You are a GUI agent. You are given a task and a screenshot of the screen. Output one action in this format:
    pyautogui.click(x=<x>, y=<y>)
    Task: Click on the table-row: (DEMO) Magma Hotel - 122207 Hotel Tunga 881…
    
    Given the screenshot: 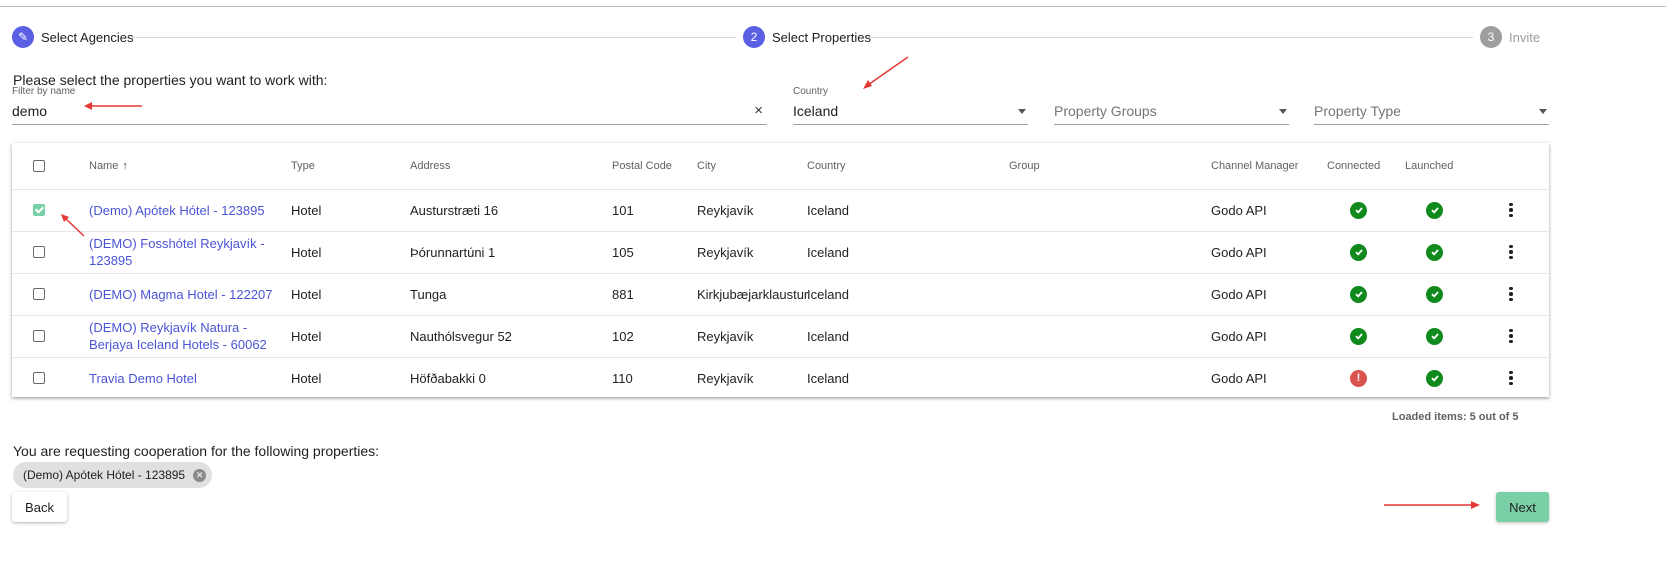 What is the action you would take?
    pyautogui.click(x=780, y=294)
    